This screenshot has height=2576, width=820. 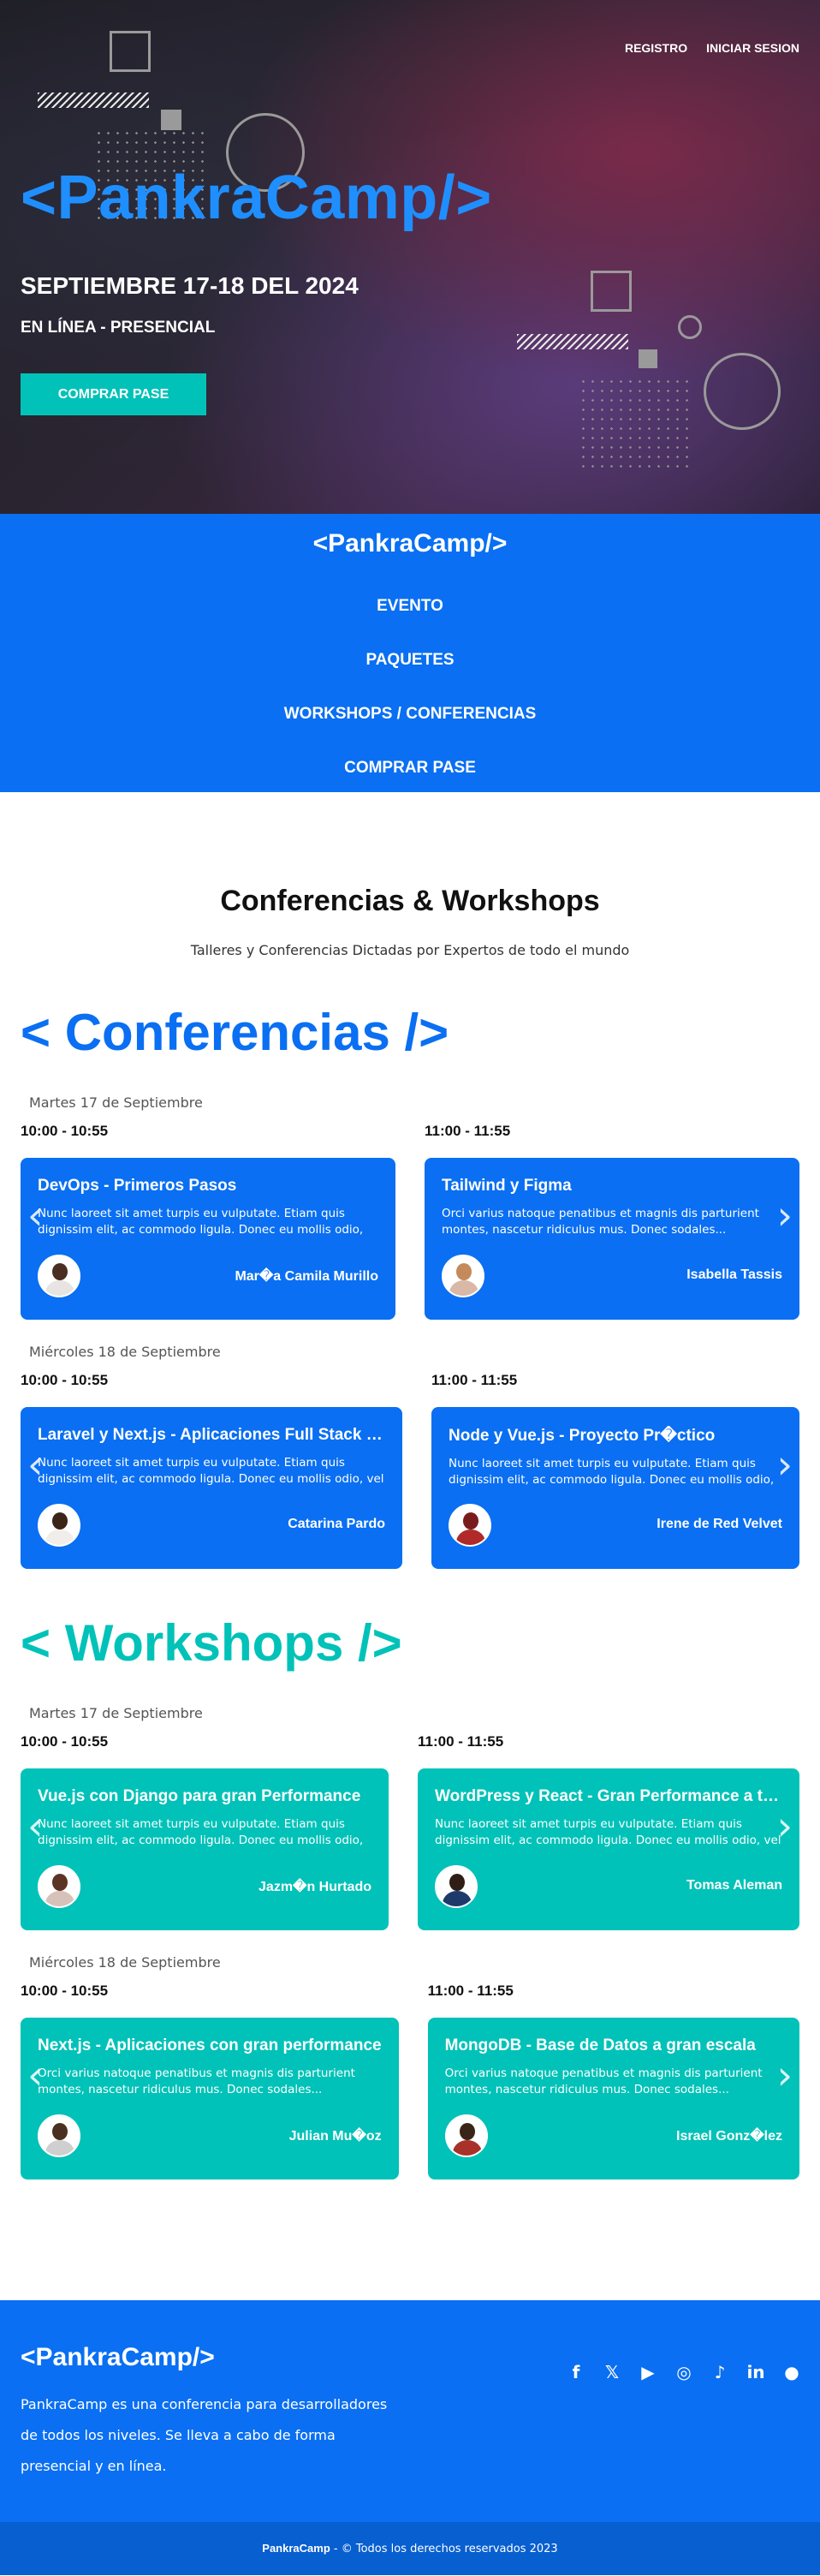 I want to click on conferencias-title: < Conferencias />, so click(x=235, y=1032).